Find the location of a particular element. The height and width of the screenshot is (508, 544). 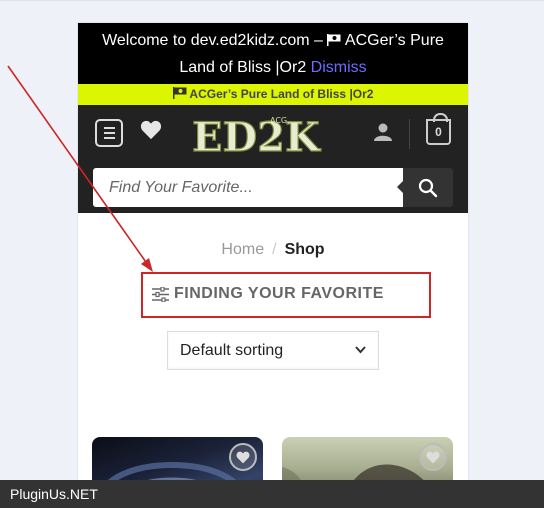

notice-line2: Land of Bliss |Or2 is located at coordinates (243, 67).